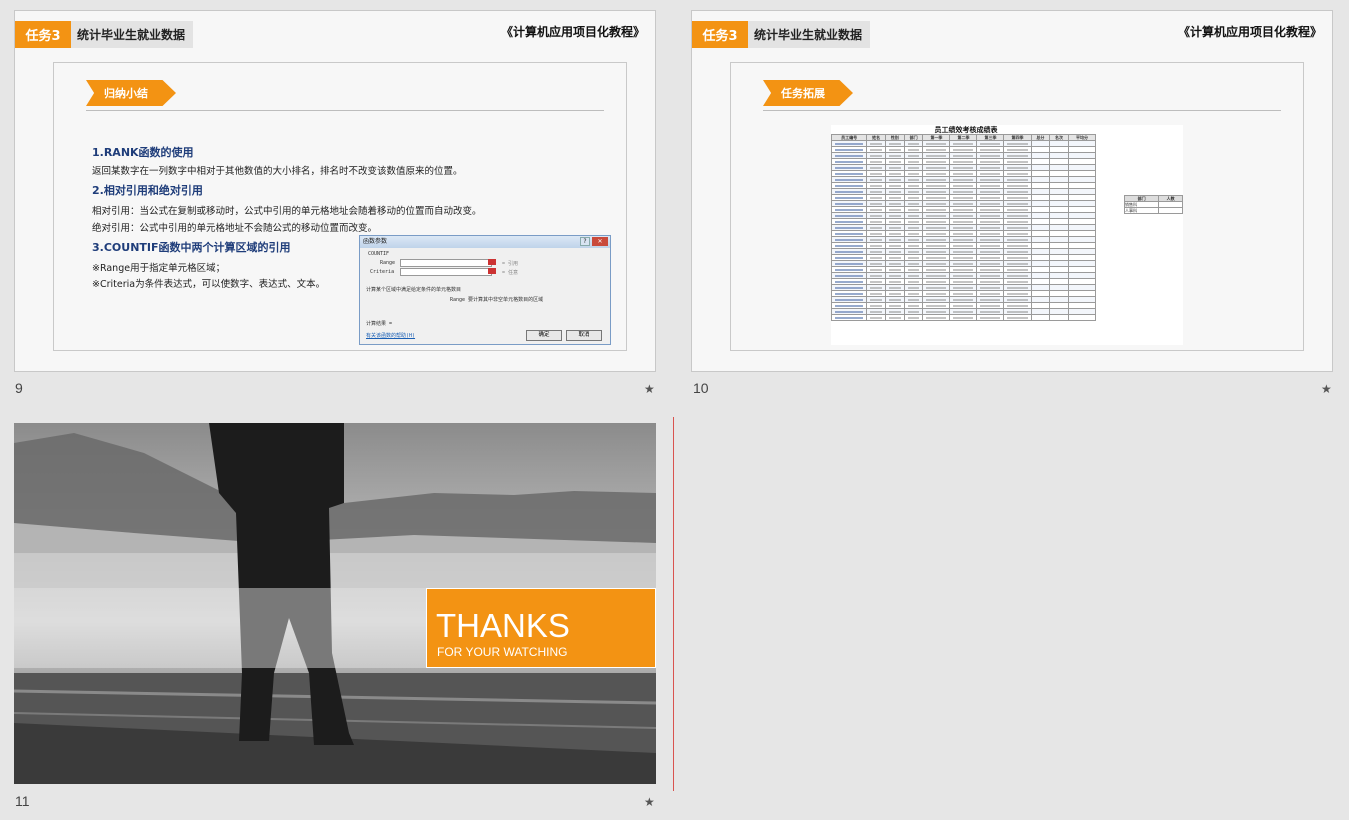  What do you see at coordinates (379, 254) in the screenshot?
I see `dialog-func-name: COUNTIF` at bounding box center [379, 254].